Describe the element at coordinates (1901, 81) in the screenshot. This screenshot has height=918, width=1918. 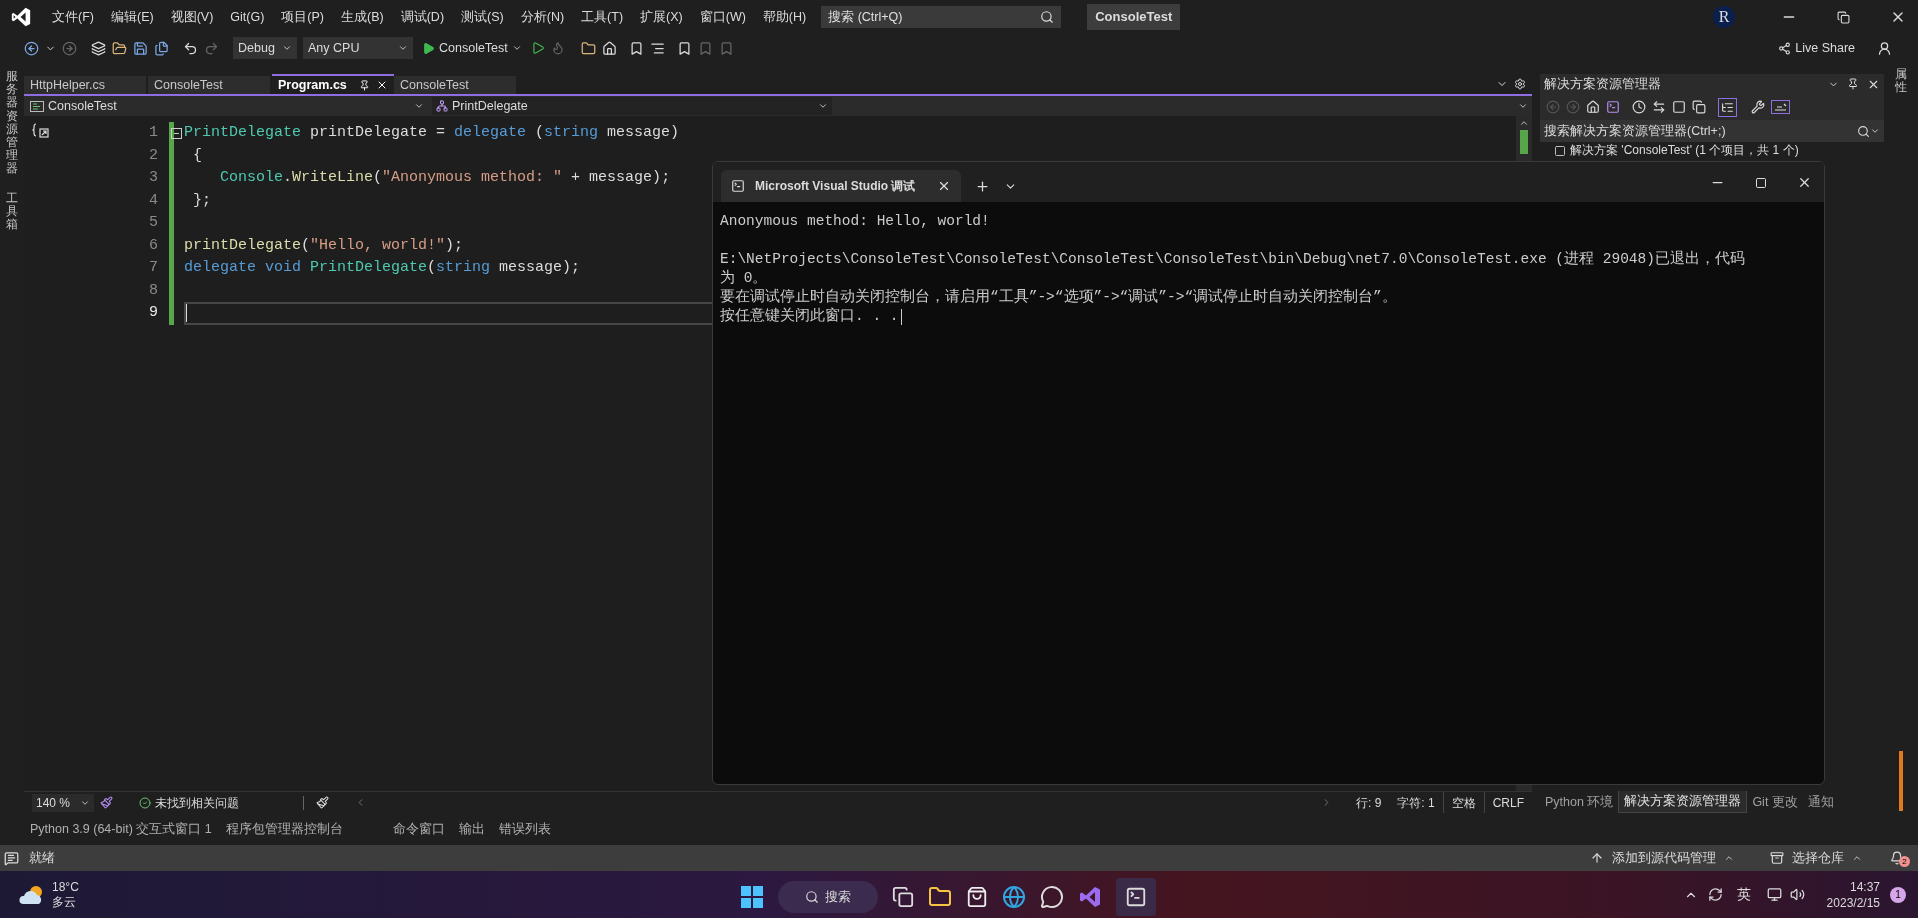
I see `side-tab: 属性` at that location.